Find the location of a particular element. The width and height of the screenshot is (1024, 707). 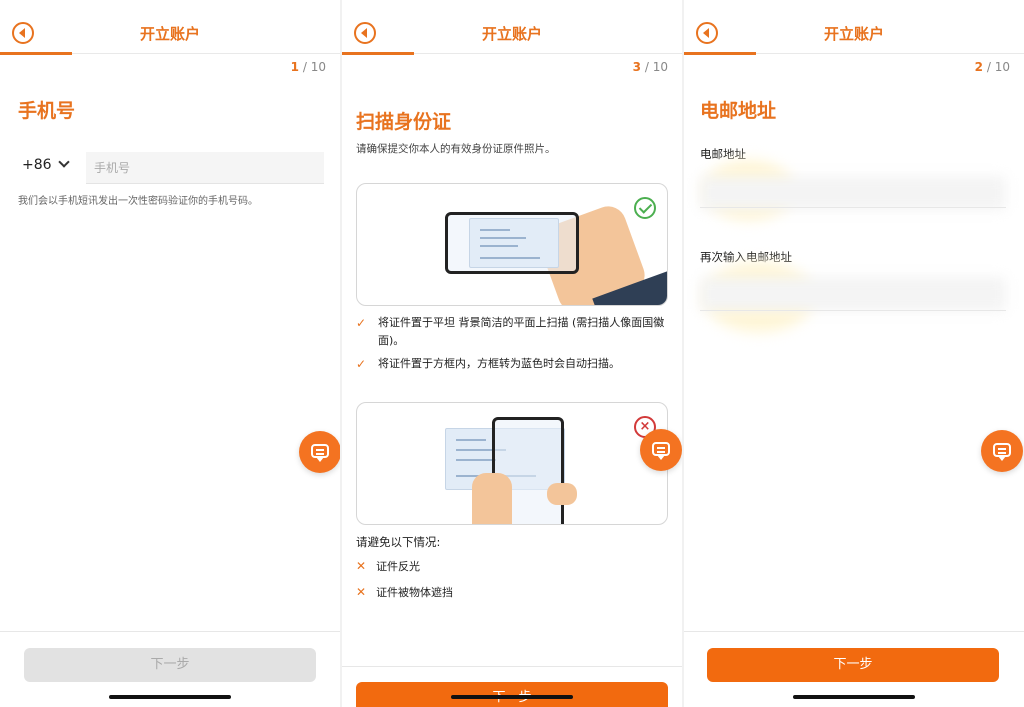

chevron-down-icon is located at coordinates (63, 162).